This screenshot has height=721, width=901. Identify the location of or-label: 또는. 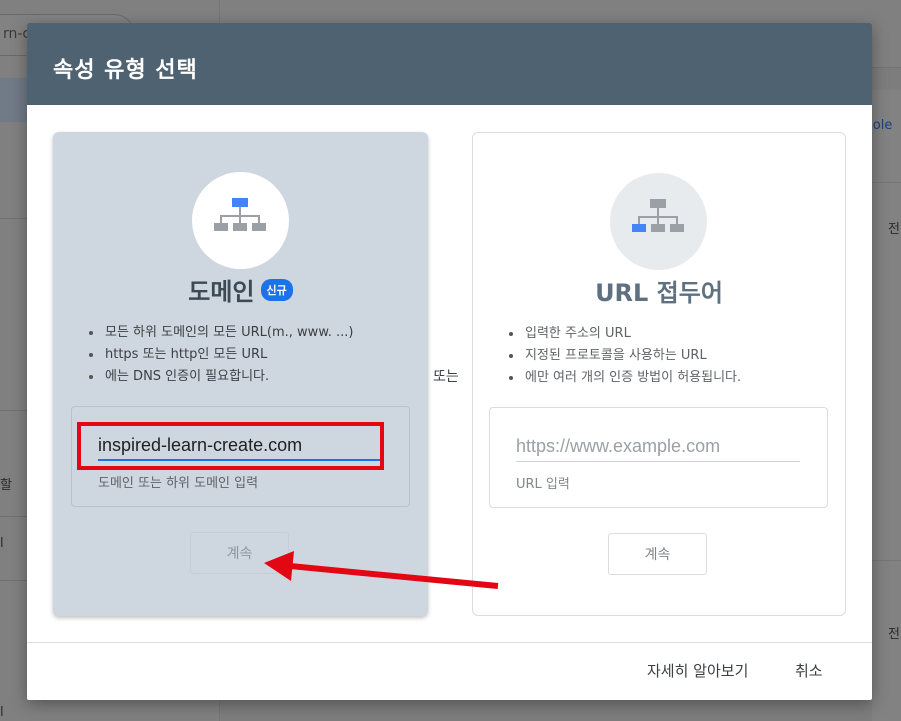
(446, 377).